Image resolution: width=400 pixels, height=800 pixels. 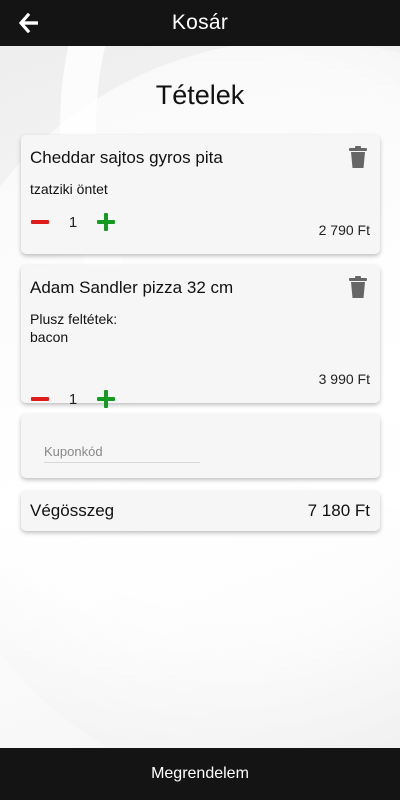 I want to click on total-label: Végösszeg, so click(x=72, y=510).